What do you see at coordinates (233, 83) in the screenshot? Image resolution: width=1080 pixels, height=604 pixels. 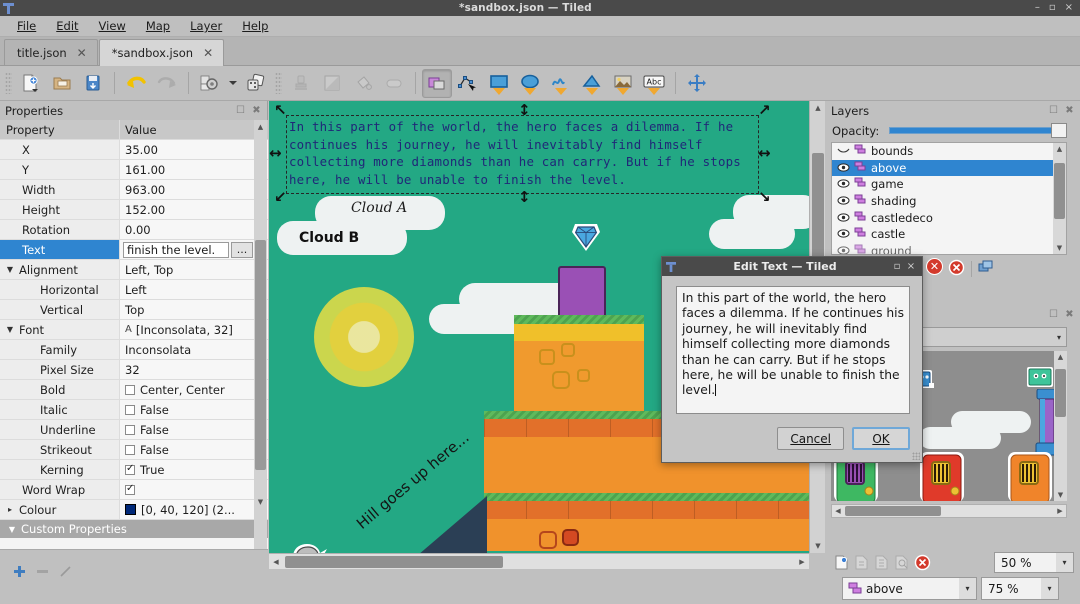 I see `map-properties-dropdown-arrow-icon` at bounding box center [233, 83].